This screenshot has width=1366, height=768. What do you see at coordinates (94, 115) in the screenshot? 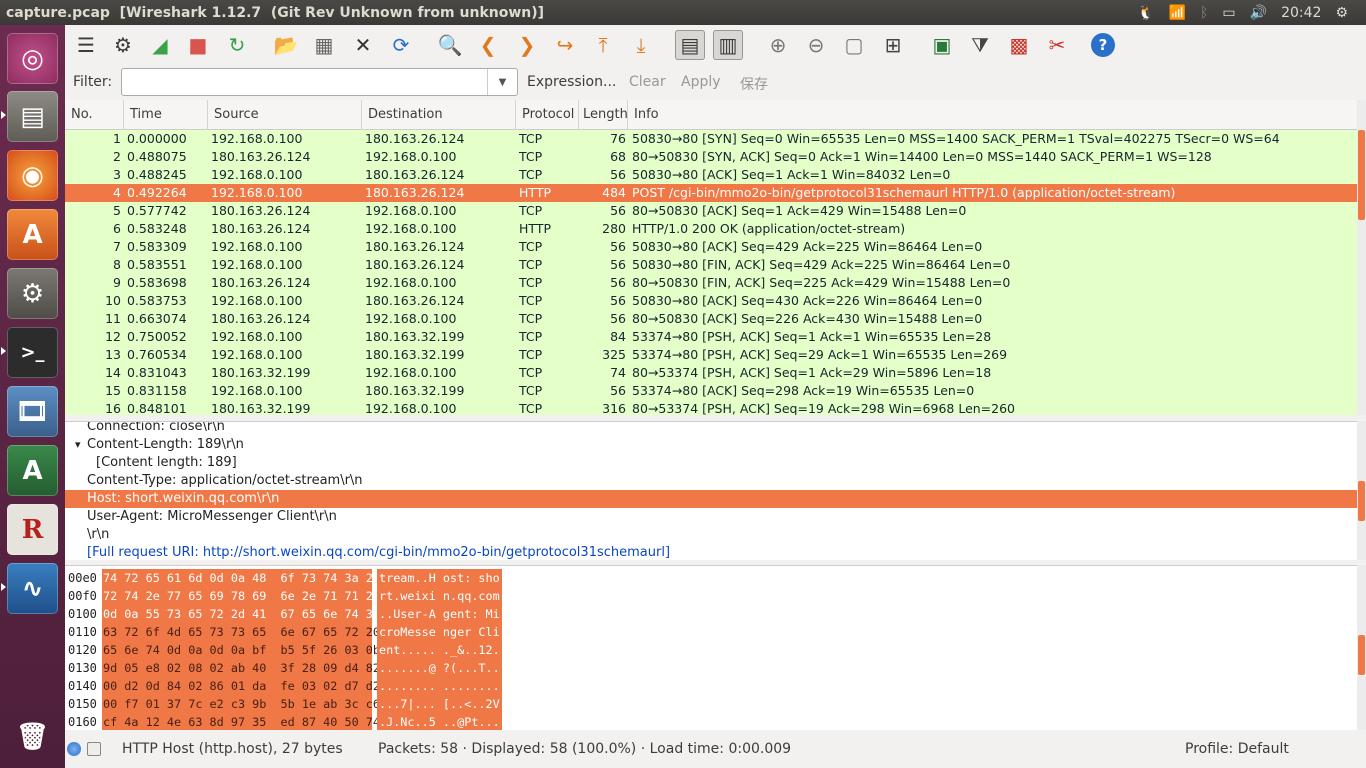
I see `column-header-no: No.` at bounding box center [94, 115].